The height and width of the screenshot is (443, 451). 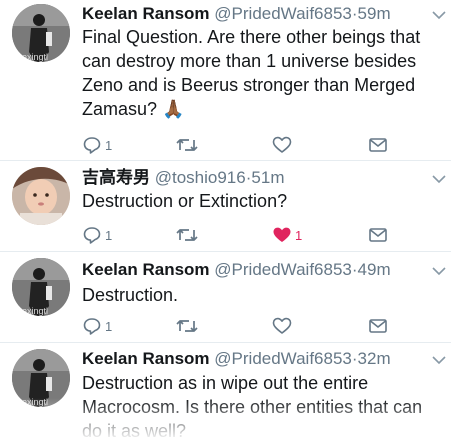 I want to click on tweet-header: Keelan Ransom @PridedWaif6853·32m, so click(x=236, y=359).